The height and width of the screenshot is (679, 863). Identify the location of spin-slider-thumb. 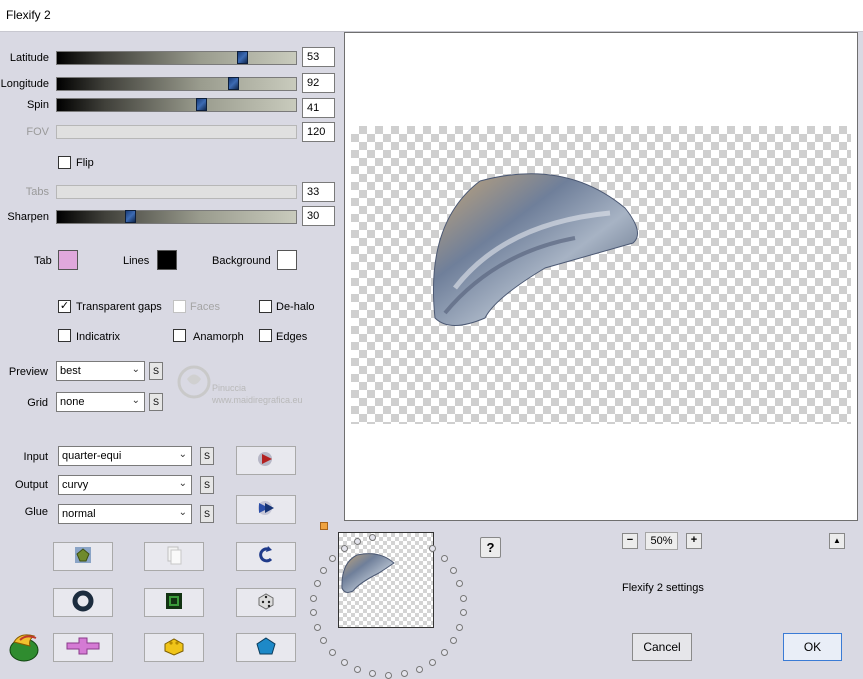
(201, 104).